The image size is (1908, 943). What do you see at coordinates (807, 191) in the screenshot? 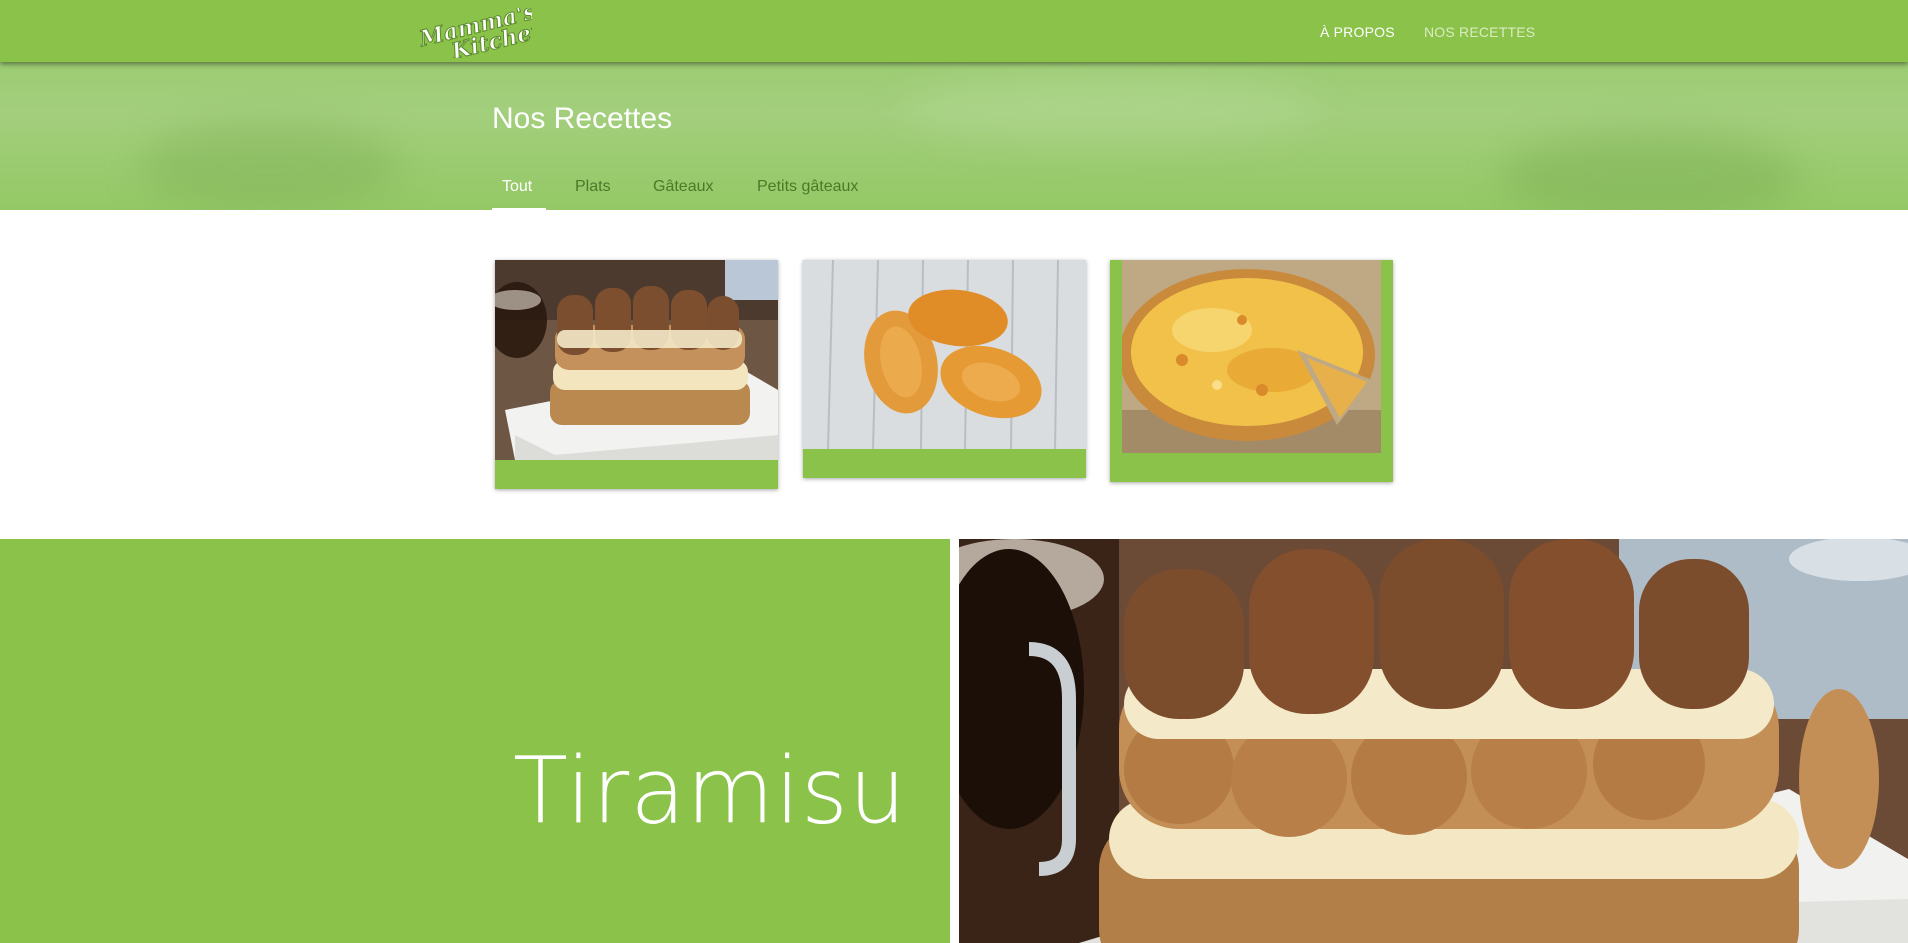
I see `tab-petits-gateaux: Petits gâteaux` at bounding box center [807, 191].